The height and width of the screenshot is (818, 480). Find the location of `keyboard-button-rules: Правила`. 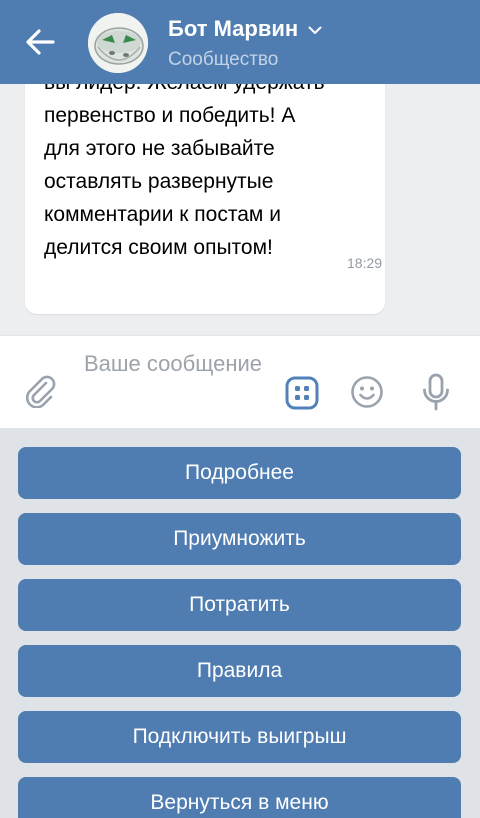

keyboard-button-rules: Правила is located at coordinates (239, 671).